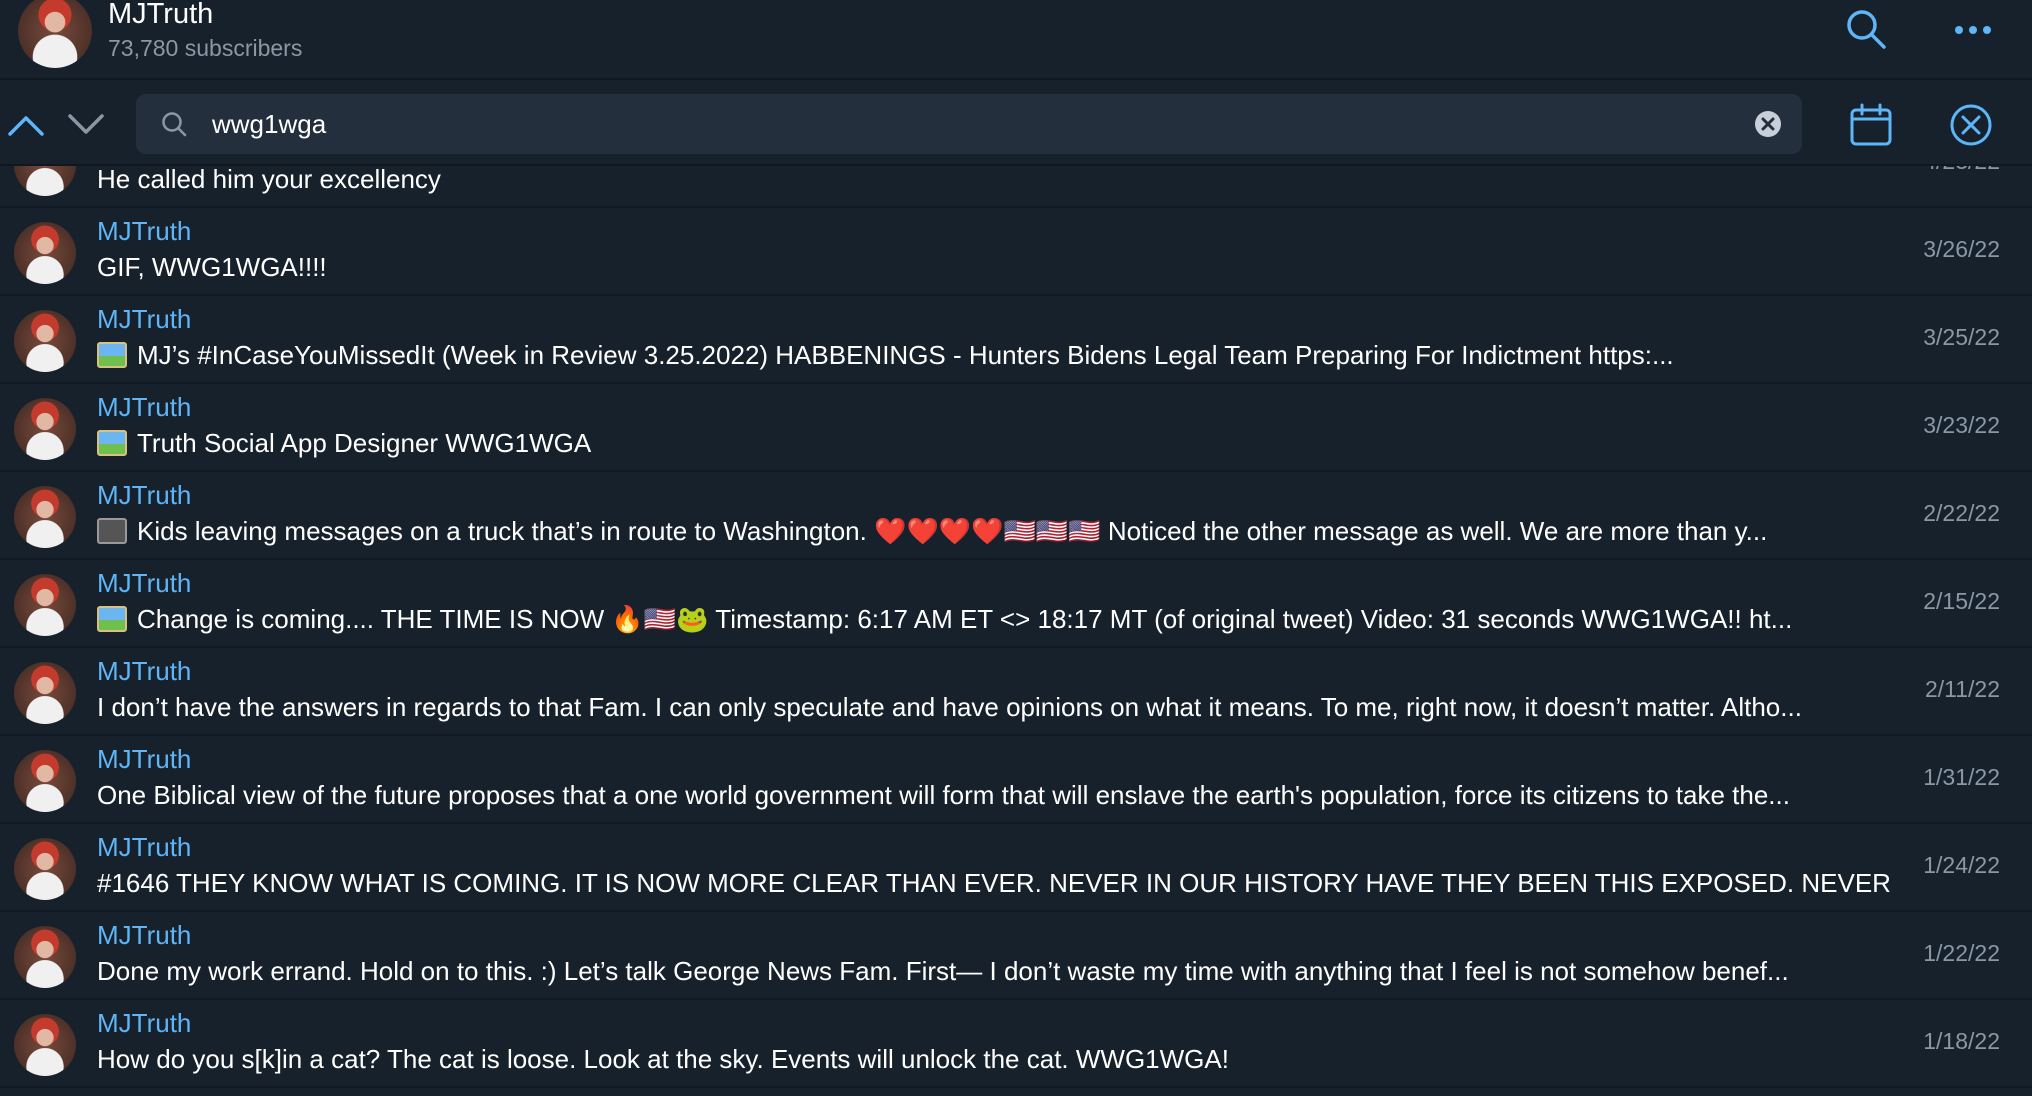 The image size is (2032, 1096). I want to click on result-date: 1/31/22, so click(1961, 777).